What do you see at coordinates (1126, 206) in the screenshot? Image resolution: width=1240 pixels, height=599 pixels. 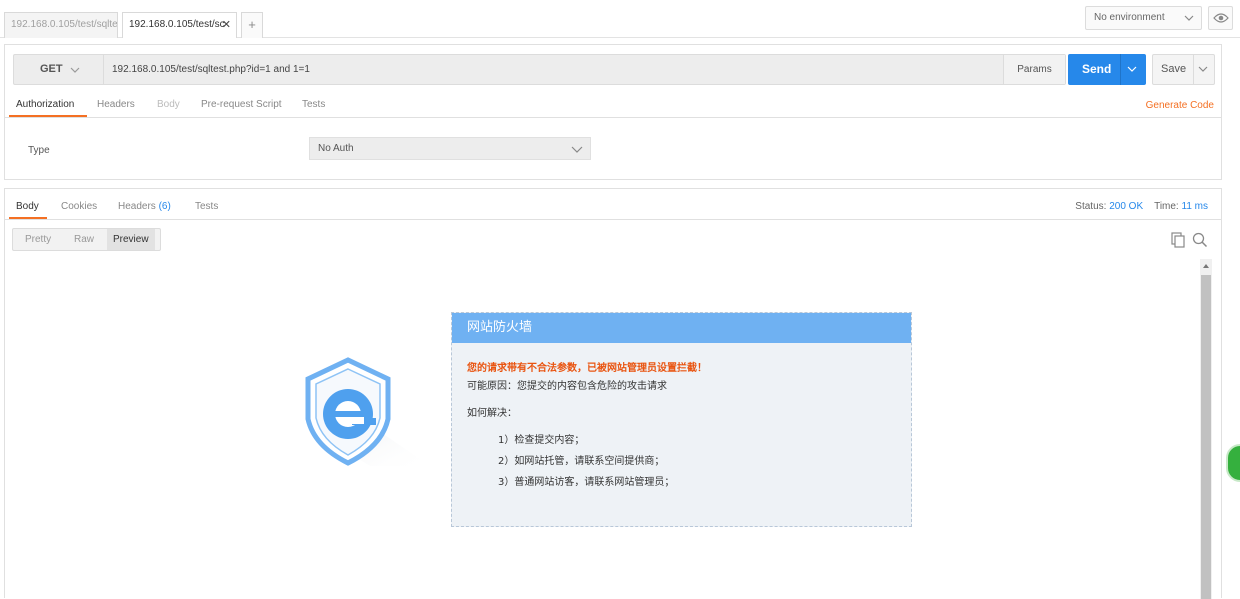 I see `status-value: 200 OK` at bounding box center [1126, 206].